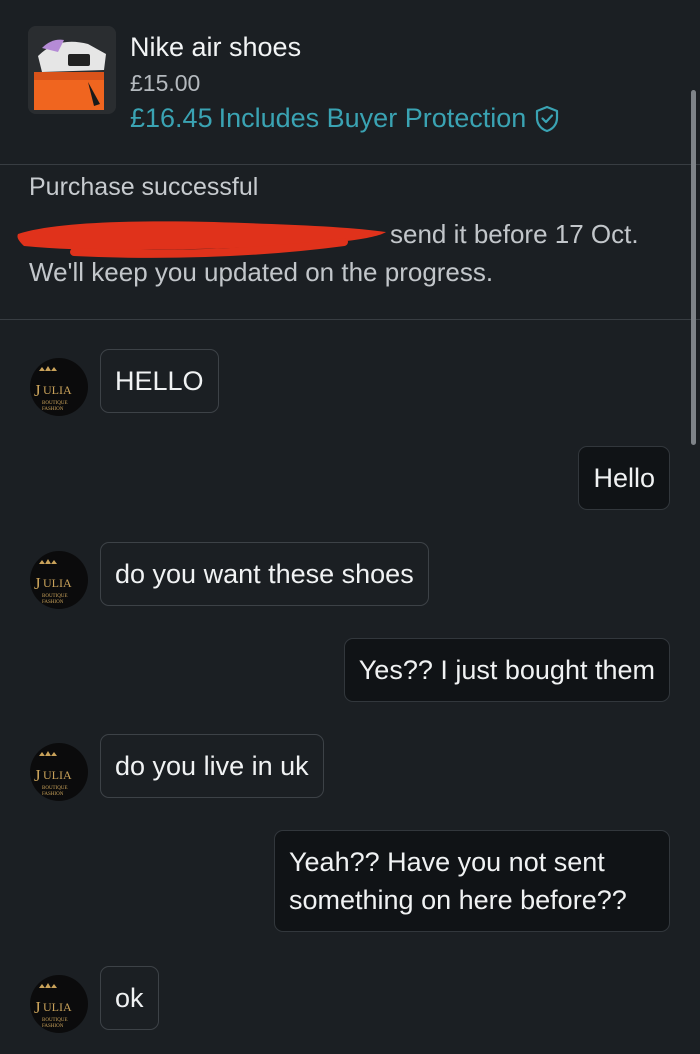  I want to click on shoe-box-image-icon, so click(72, 70).